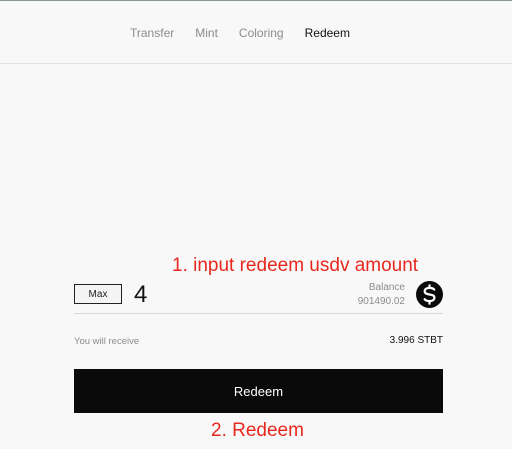 This screenshot has width=512, height=449. Describe the element at coordinates (152, 33) in the screenshot. I see `tab-transfer: Transfer` at that location.